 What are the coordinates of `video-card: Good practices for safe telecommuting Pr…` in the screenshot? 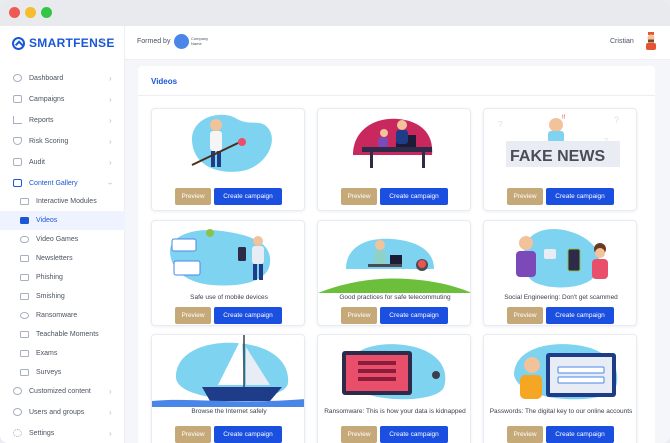 It's located at (394, 273).